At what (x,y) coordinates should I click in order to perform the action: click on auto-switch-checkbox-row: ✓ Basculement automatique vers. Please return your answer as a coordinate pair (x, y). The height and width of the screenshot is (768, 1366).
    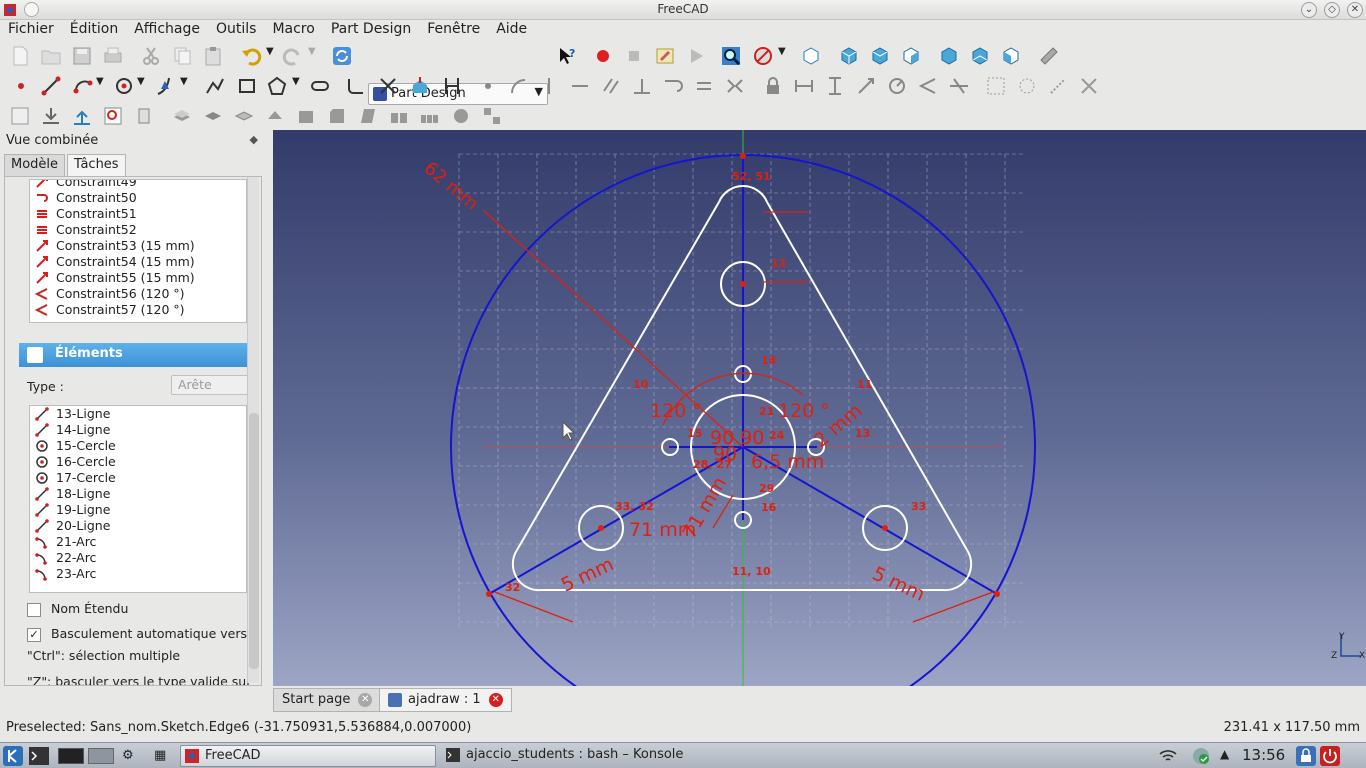
    Looking at the image, I should click on (137, 634).